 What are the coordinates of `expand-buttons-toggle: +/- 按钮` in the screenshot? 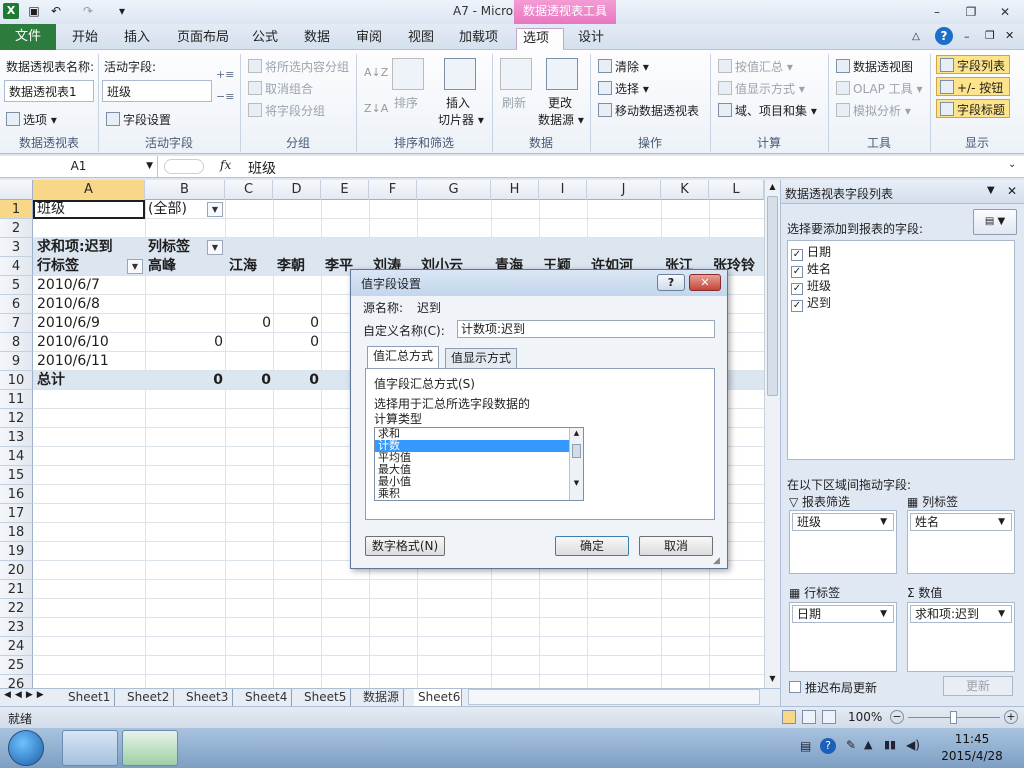 It's located at (973, 86).